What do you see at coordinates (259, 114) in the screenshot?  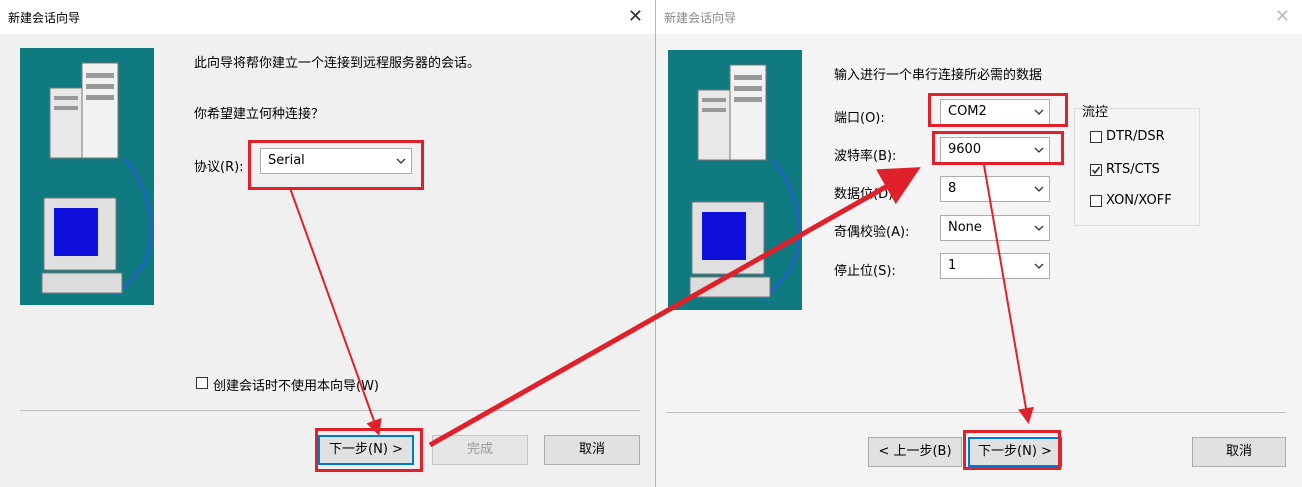 I see `question-text: 你希望建立何种连接？` at bounding box center [259, 114].